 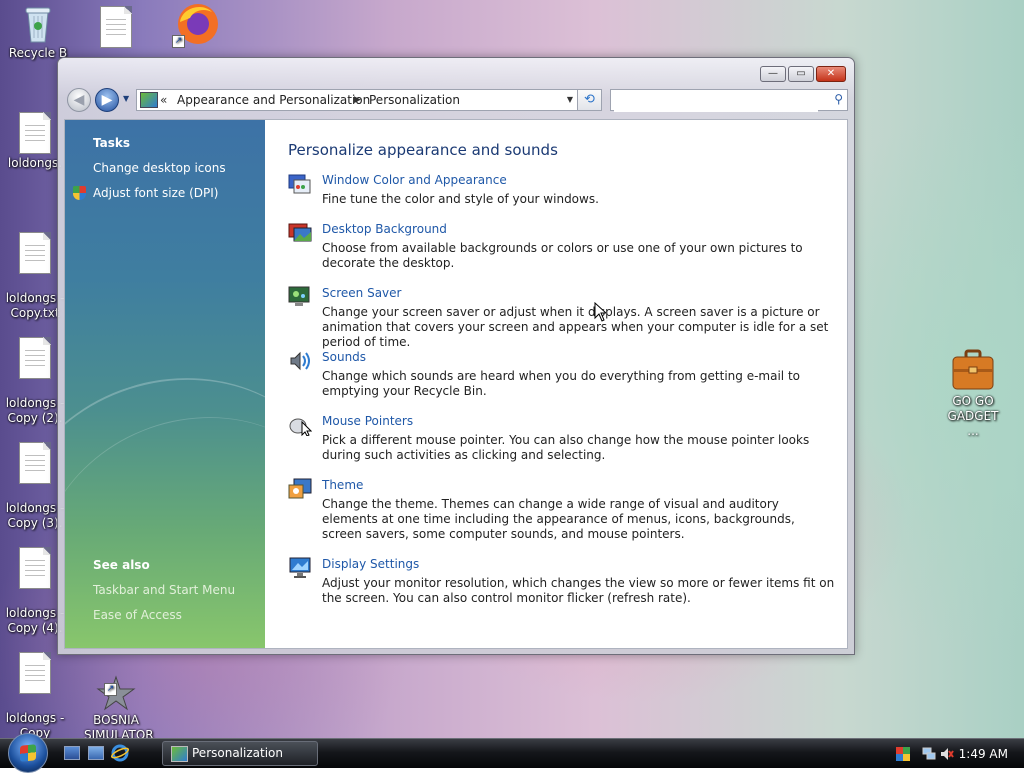 I want to click on maximize-icon: ▭, so click(x=801, y=74).